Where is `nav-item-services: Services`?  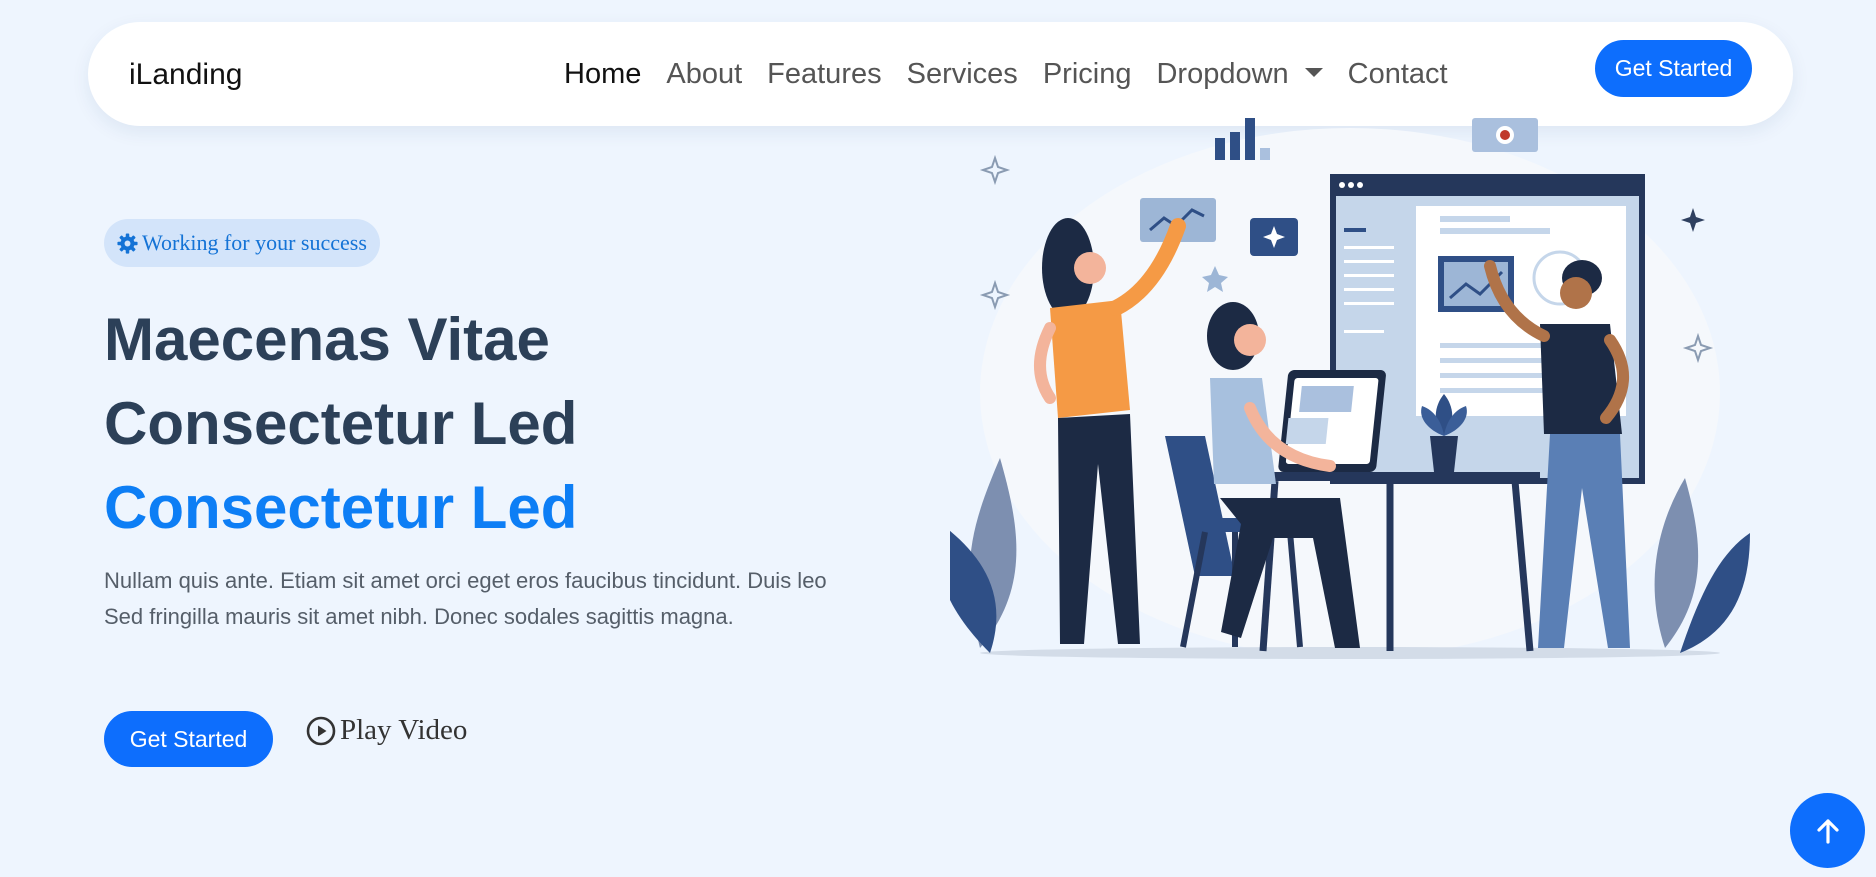
nav-item-services: Services is located at coordinates (962, 74).